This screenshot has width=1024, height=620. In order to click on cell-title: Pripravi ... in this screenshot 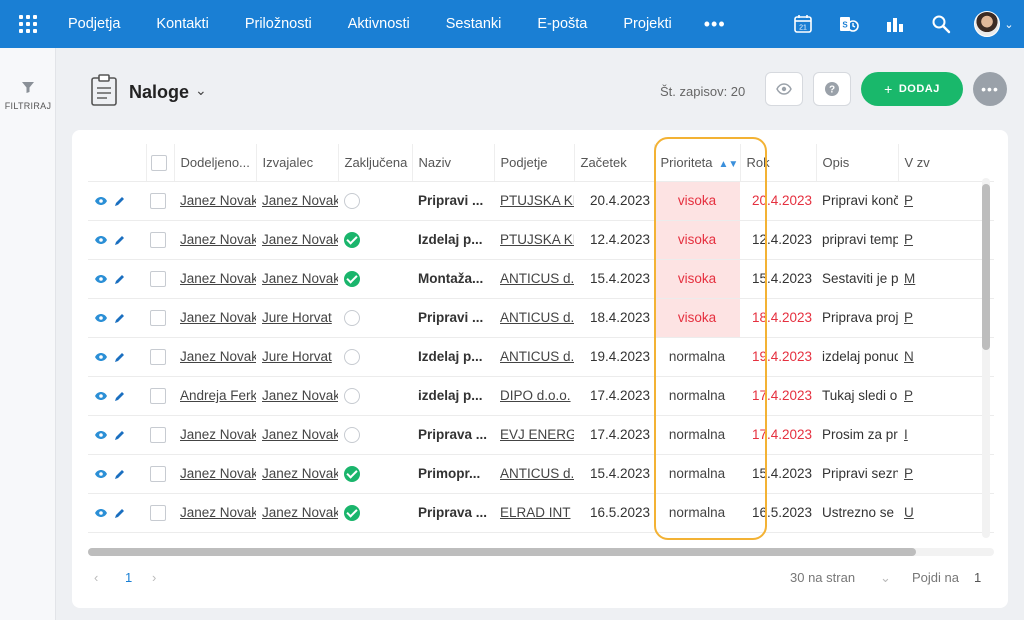, I will do `click(453, 201)`.